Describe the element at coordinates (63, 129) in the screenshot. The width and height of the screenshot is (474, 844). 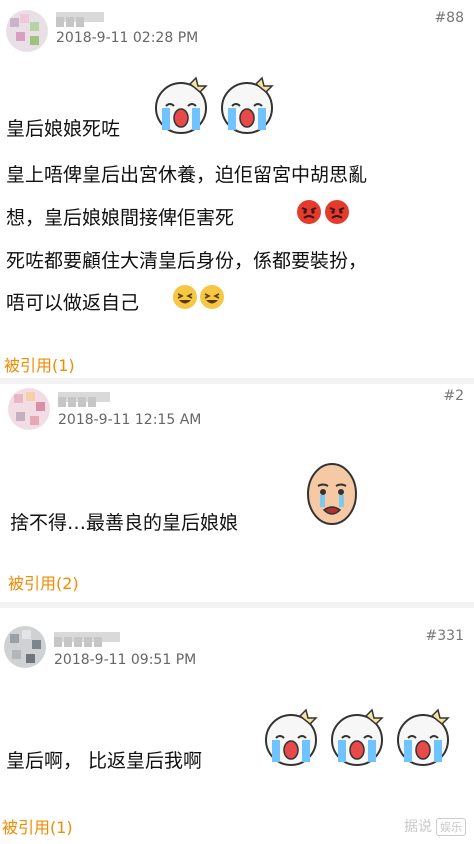
I see `post-text-line: 皇后娘娘死咗` at that location.